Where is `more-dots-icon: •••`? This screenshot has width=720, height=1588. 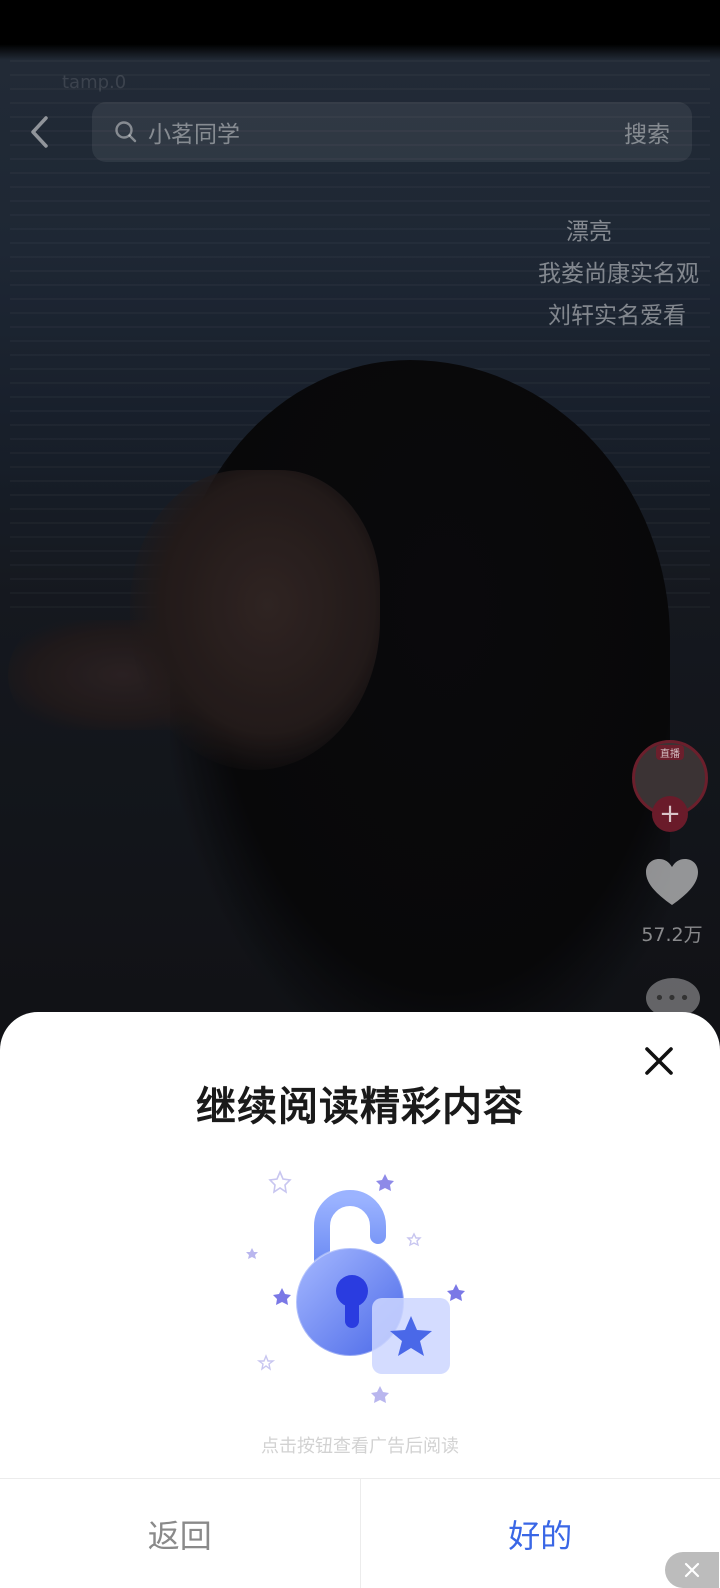
more-dots-icon: ••• is located at coordinates (673, 998).